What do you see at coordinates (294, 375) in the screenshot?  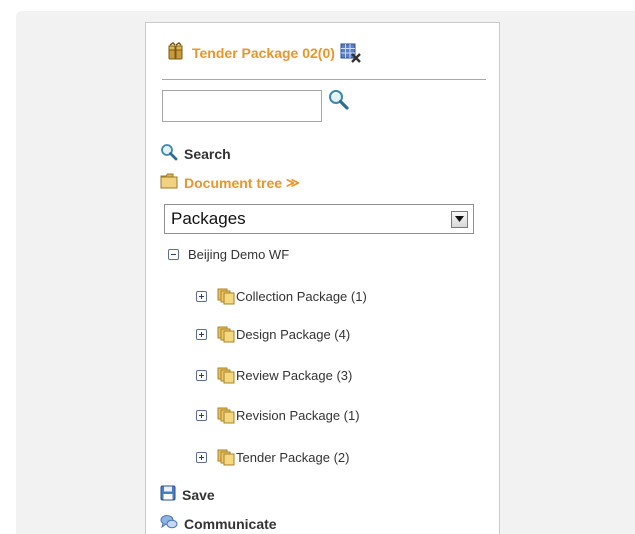 I see `tree-item-label: Review Package (3)` at bounding box center [294, 375].